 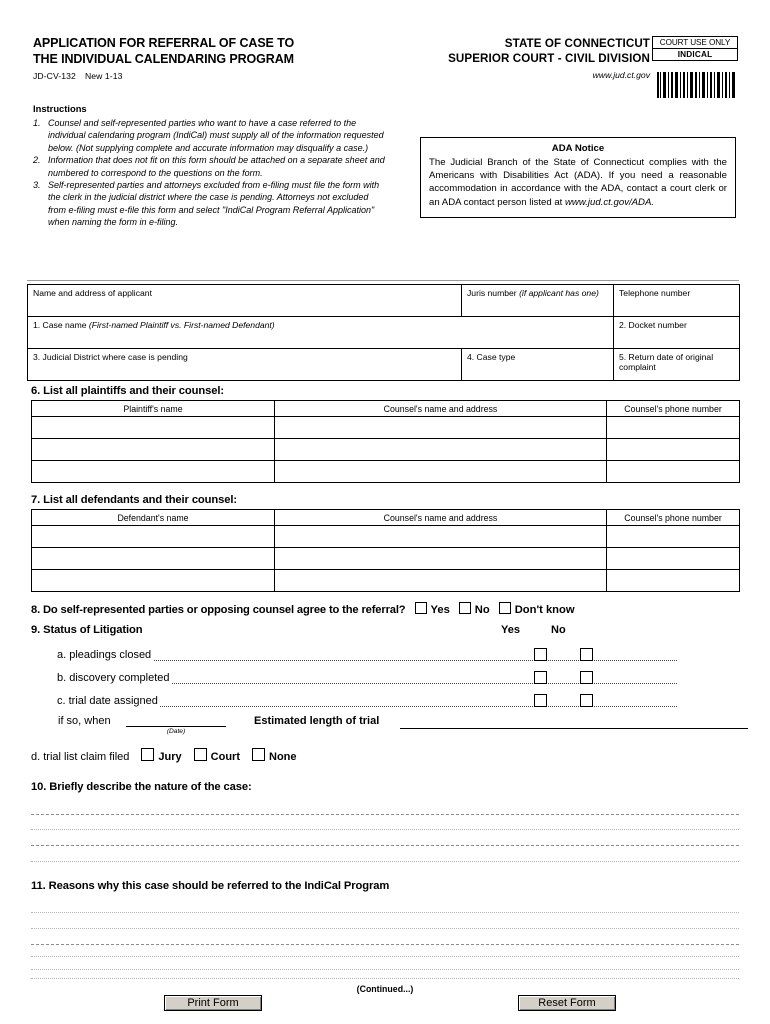 I want to click on trial-date-input, so click(x=176, y=726).